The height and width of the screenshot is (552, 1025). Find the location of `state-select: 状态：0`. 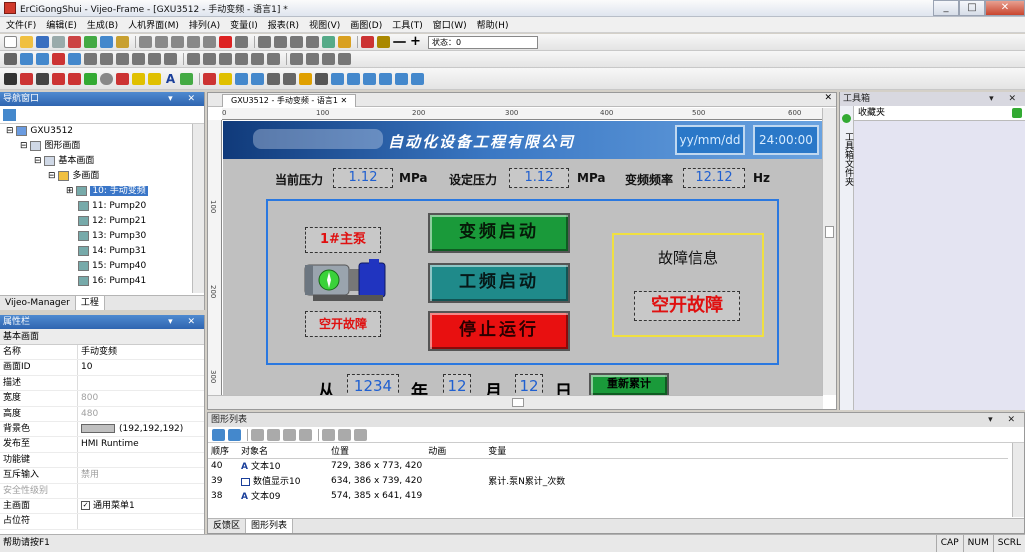

state-select: 状态：0 is located at coordinates (483, 42).